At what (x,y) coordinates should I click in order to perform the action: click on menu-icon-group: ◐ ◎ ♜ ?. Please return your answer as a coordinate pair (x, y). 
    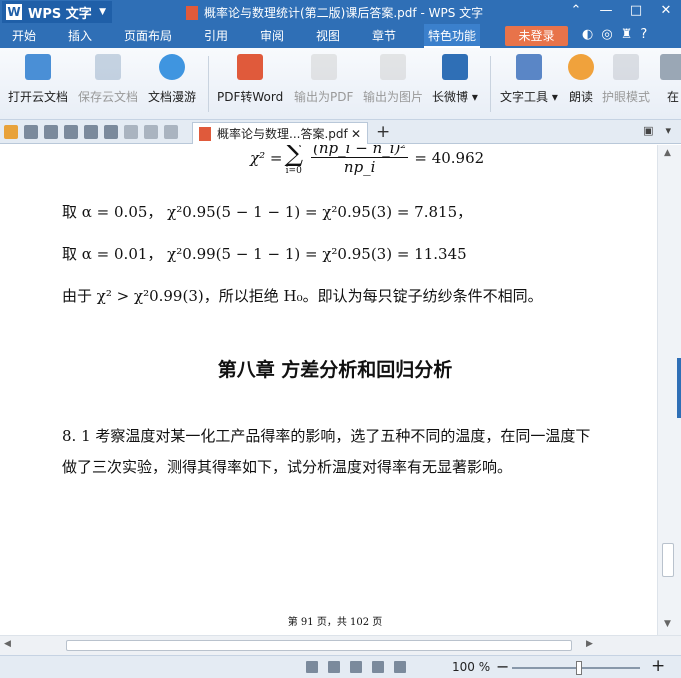
    Looking at the image, I should click on (614, 34).